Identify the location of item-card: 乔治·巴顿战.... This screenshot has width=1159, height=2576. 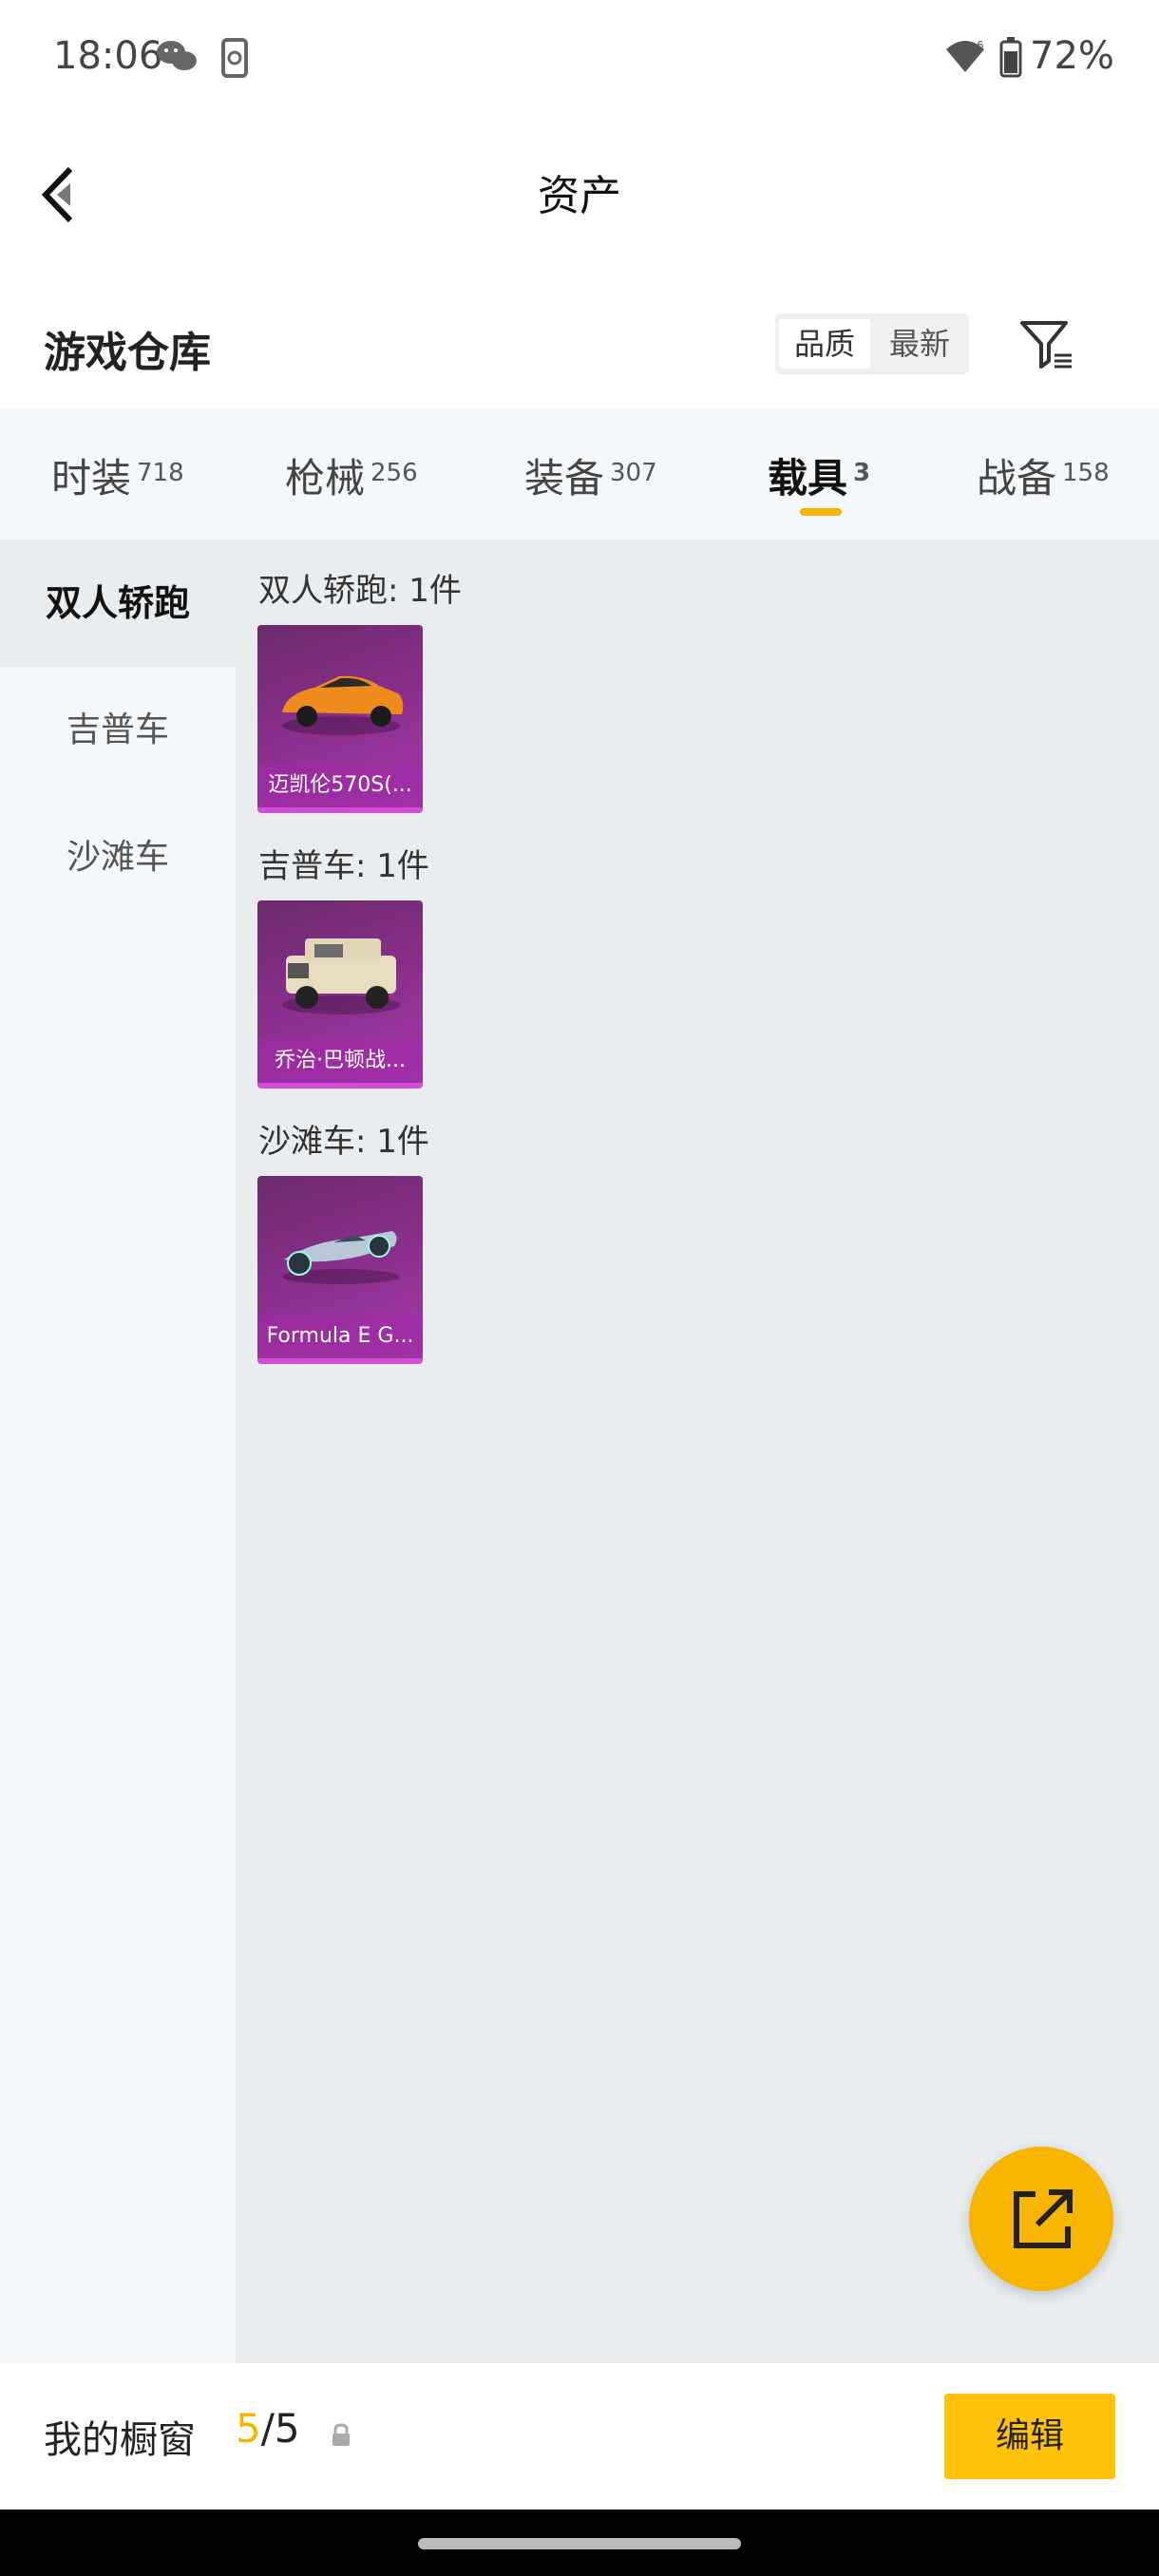
(340, 995).